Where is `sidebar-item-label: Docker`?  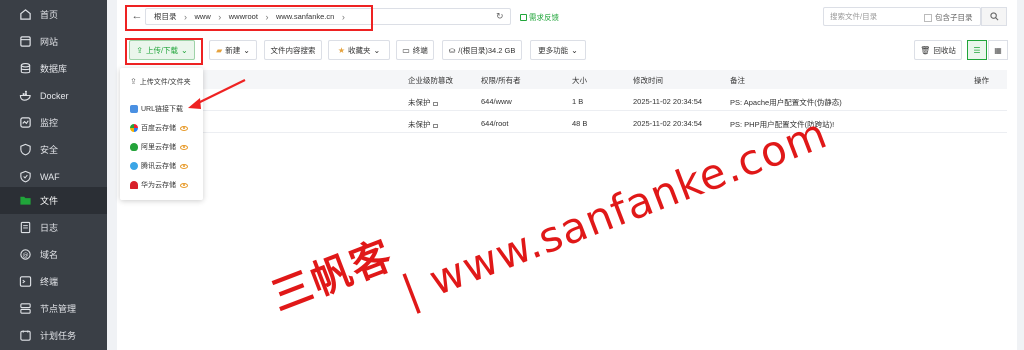
sidebar-item-label: Docker is located at coordinates (54, 95).